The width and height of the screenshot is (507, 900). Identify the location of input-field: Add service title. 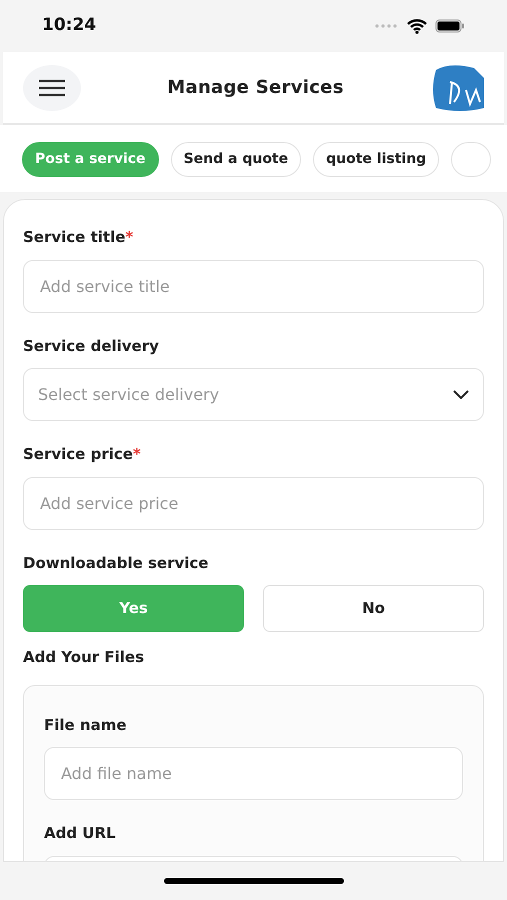
(253, 286).